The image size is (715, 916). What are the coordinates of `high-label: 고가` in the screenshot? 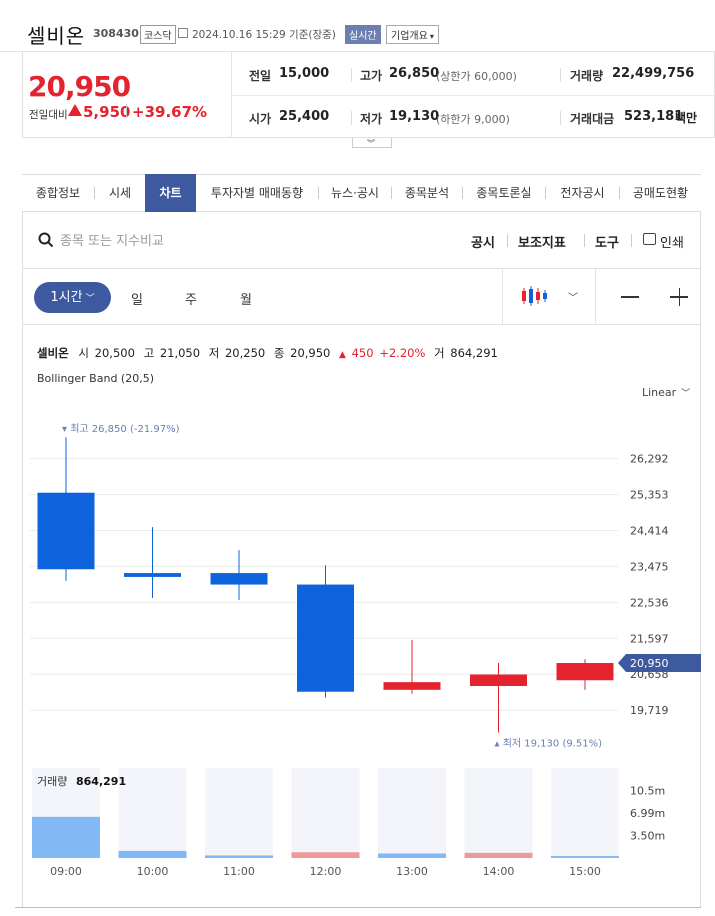 It's located at (371, 76).